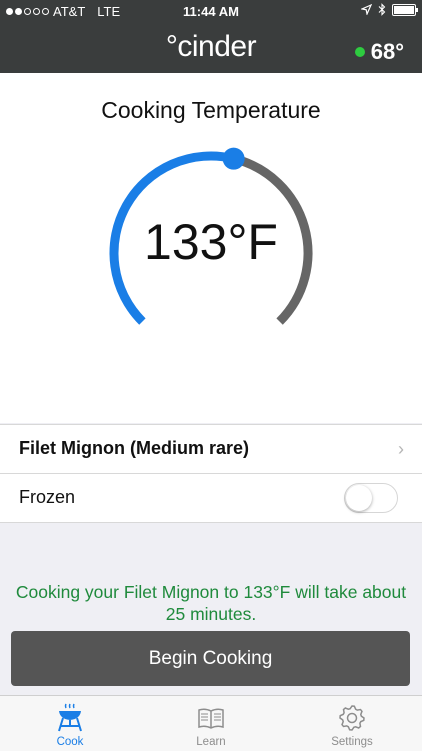 The image size is (422, 751). Describe the element at coordinates (352, 742) in the screenshot. I see `tab-label: Settings` at that location.